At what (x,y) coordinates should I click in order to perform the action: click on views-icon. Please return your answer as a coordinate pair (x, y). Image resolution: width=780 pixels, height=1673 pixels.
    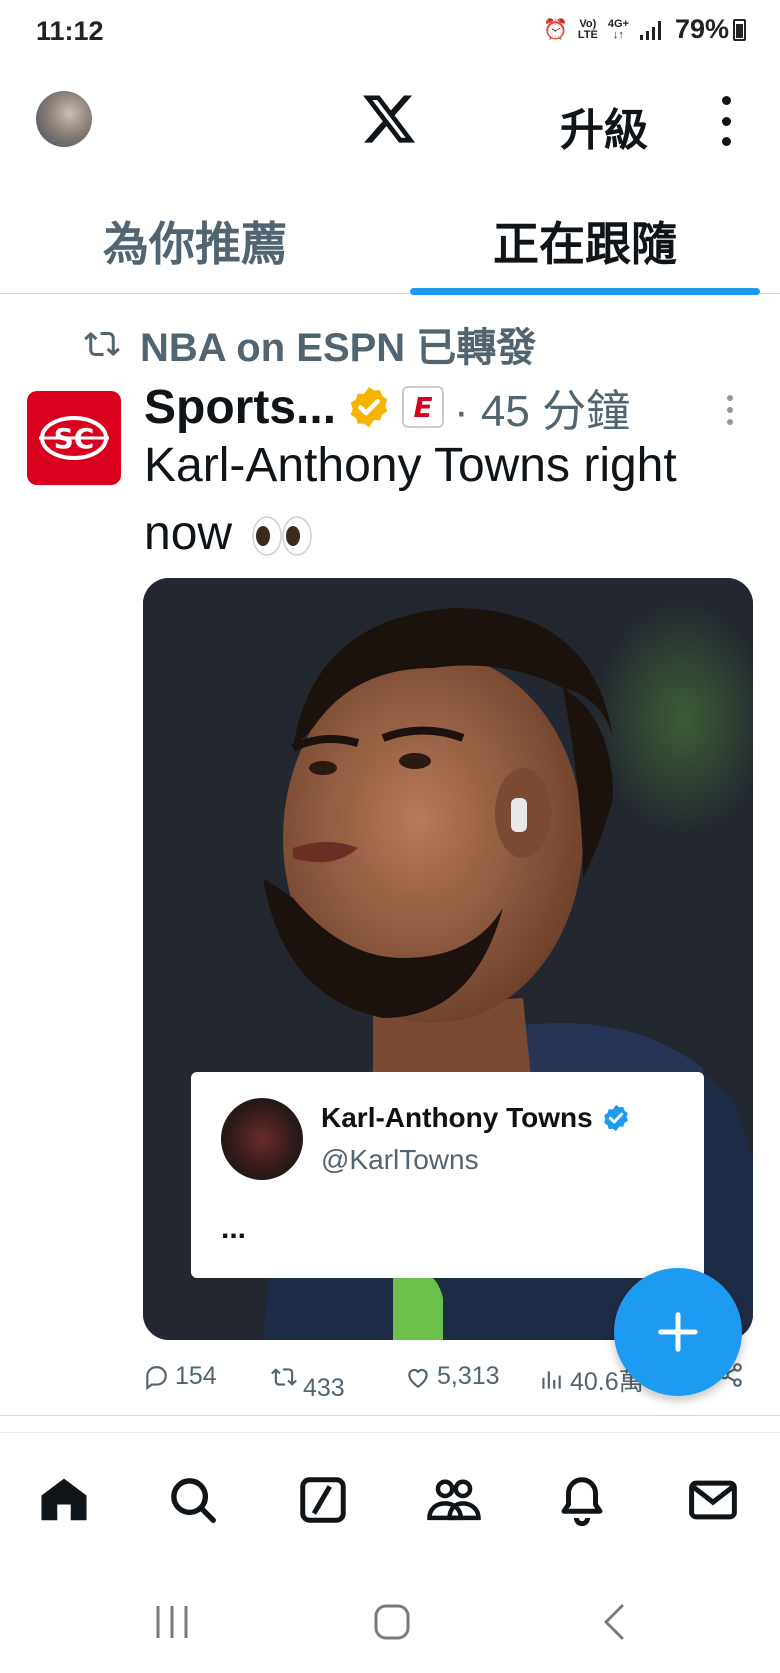
    Looking at the image, I should click on (551, 1380).